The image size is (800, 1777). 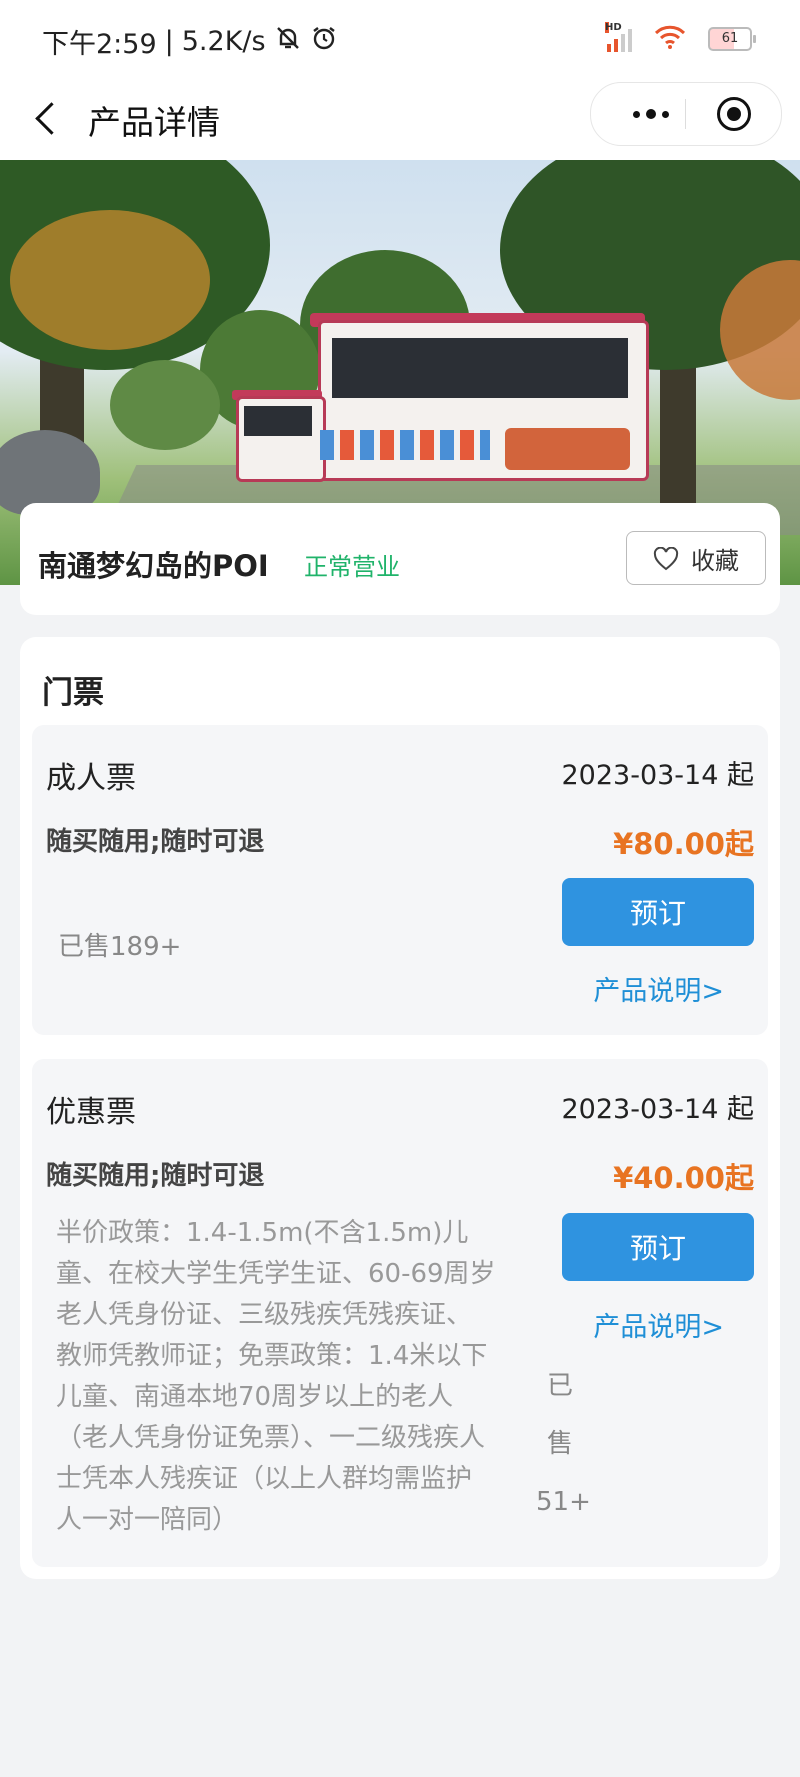 I want to click on status-left: 下午2:59 | 5.2K/s, so click(x=190, y=41).